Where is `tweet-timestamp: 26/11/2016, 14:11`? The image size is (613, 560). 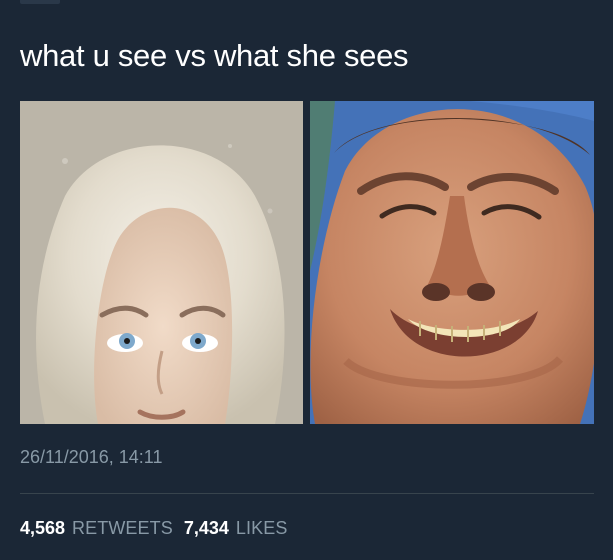
tweet-timestamp: 26/11/2016, 14:11 is located at coordinates (91, 457).